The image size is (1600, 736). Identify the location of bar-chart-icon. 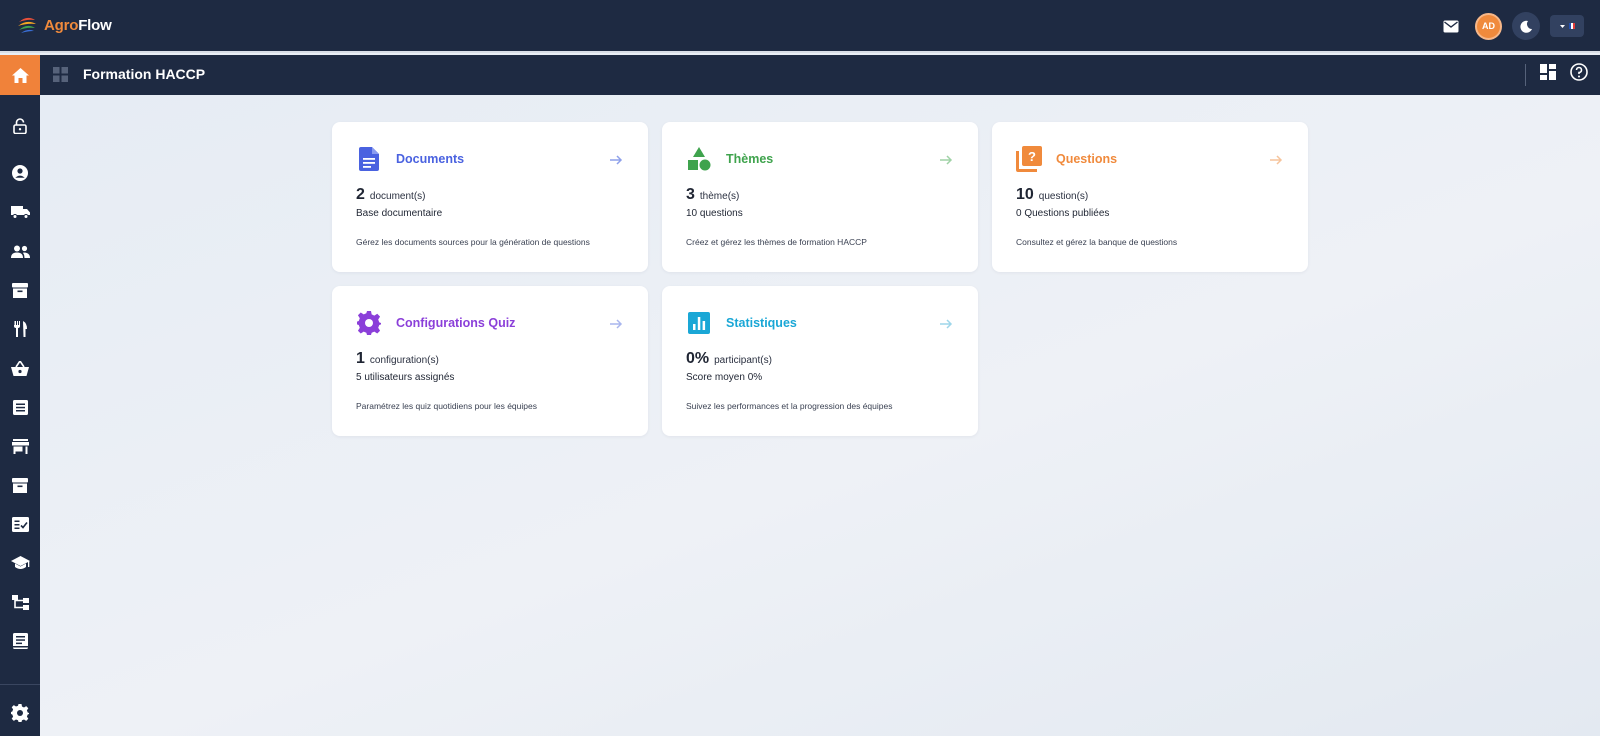
(699, 323).